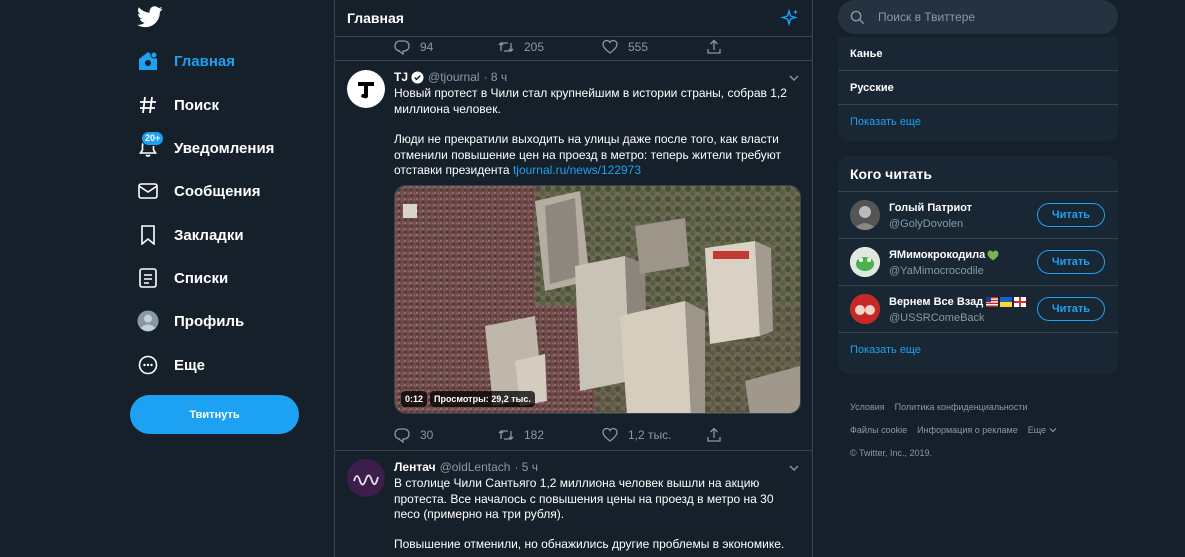  I want to click on tweet-video: 0:12 Просмотры: 29,2 тыс., so click(597, 299).